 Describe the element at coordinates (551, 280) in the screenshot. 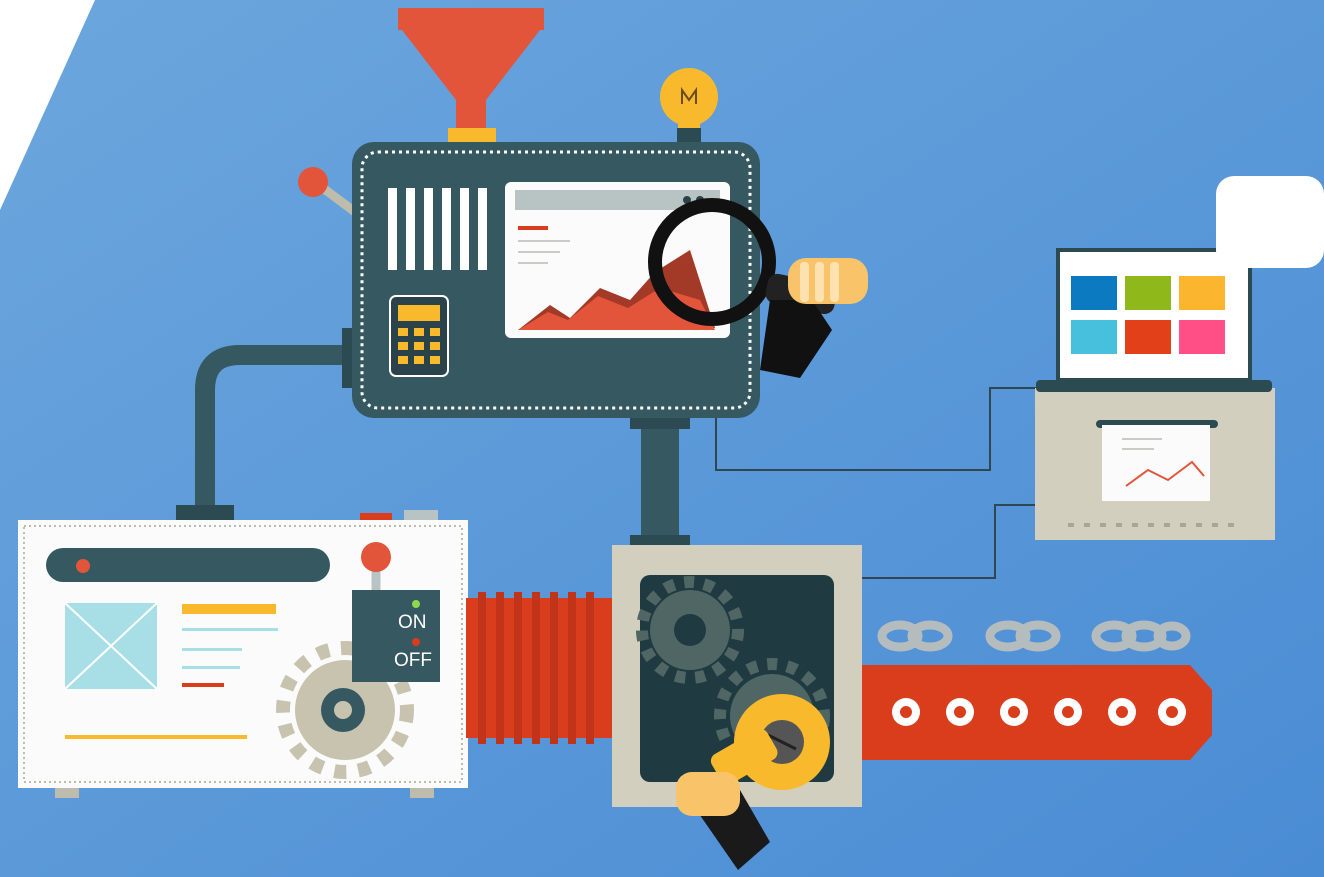

I see `main-machine` at that location.